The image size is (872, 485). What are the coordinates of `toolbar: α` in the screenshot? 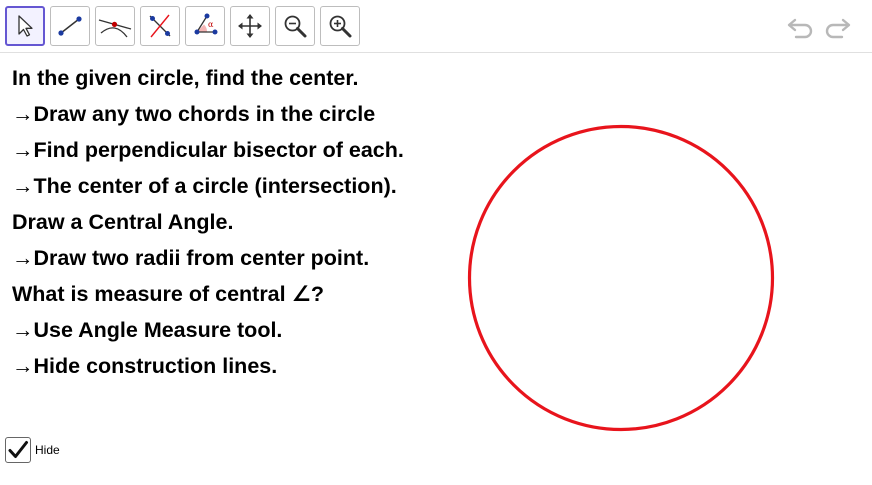 It's located at (436, 26).